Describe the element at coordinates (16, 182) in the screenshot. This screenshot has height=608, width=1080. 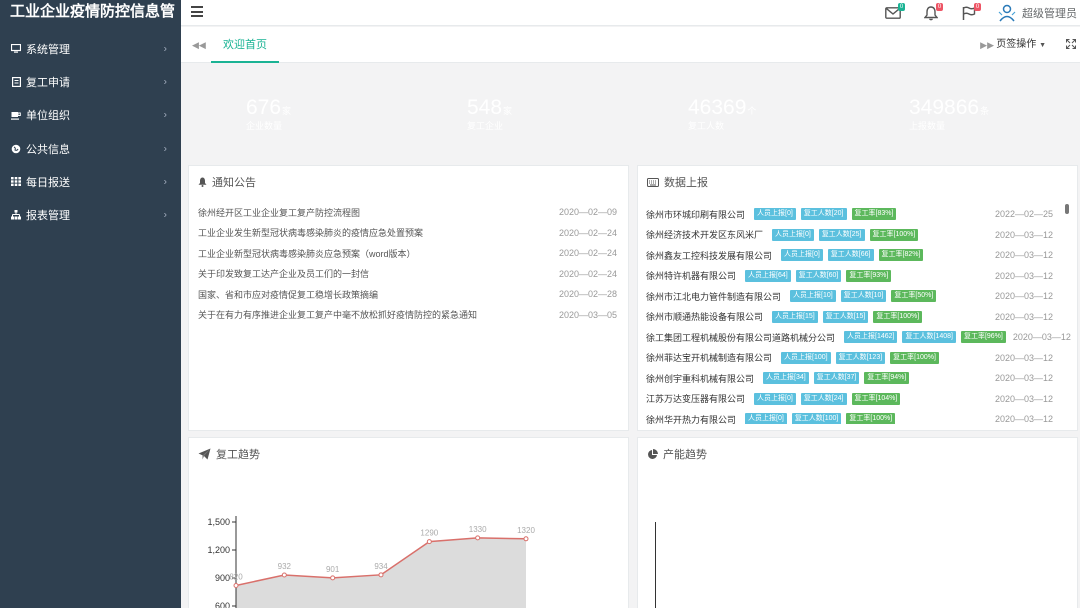
I see `grid-icon` at that location.